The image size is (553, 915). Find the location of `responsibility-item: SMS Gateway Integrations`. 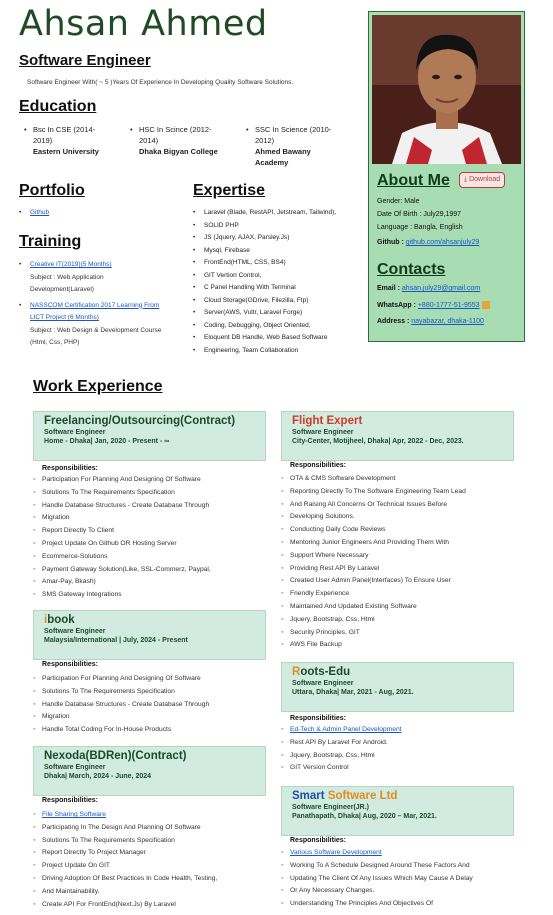

responsibility-item: SMS Gateway Integrations is located at coordinates (150, 595).